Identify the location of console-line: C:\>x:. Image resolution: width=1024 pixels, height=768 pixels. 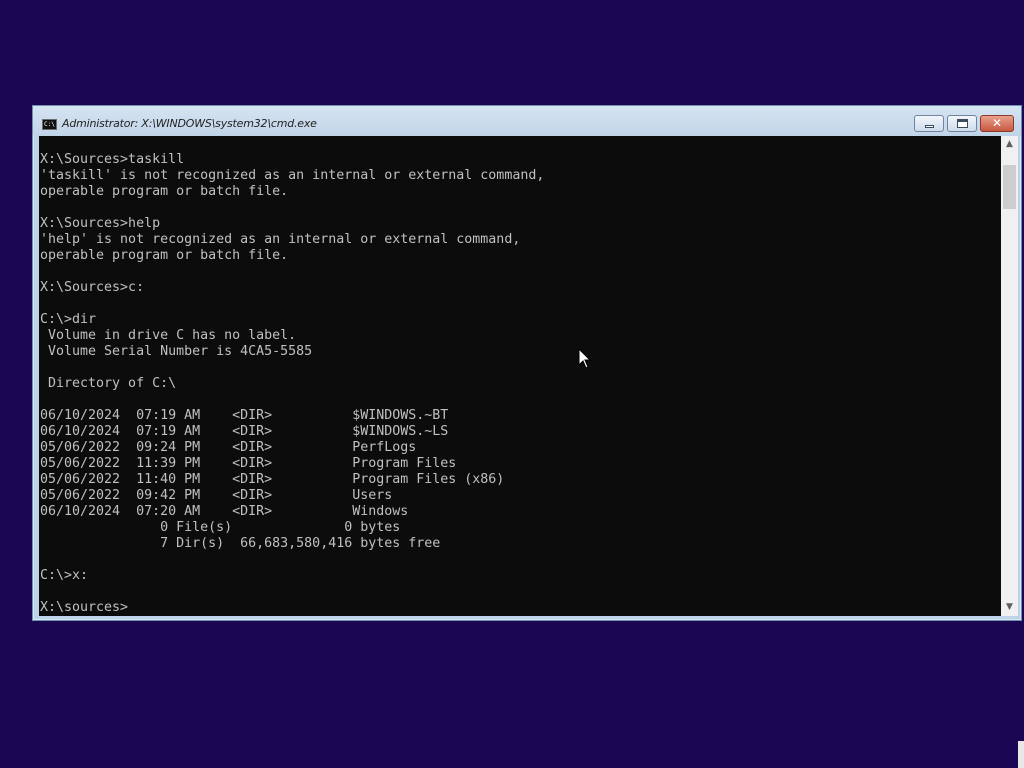
(64, 575).